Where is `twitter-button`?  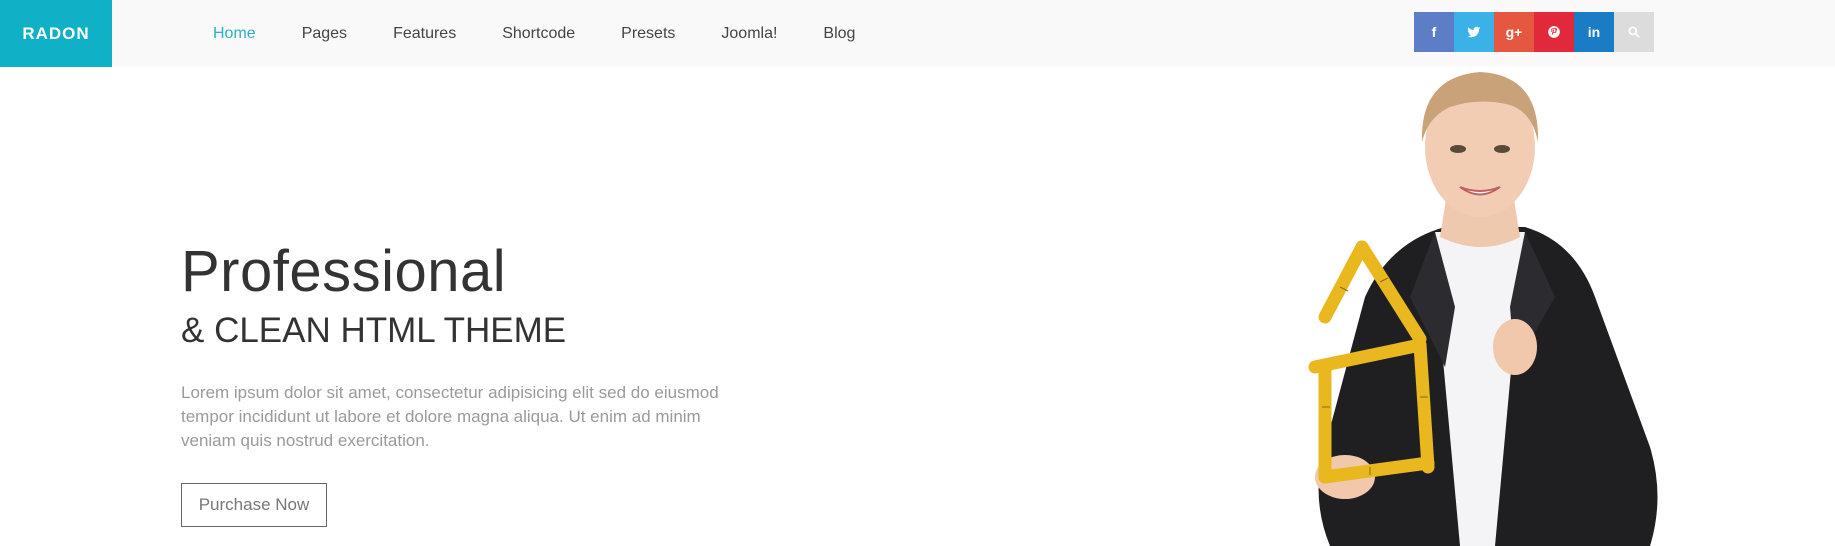
twitter-button is located at coordinates (1474, 32).